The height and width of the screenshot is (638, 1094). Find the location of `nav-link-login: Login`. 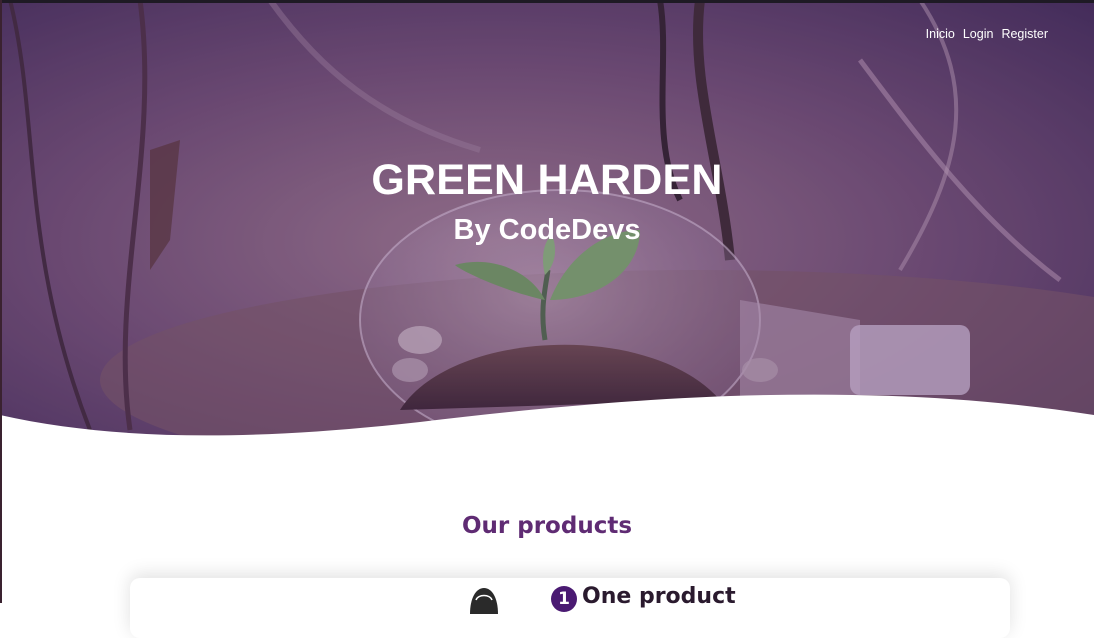

nav-link-login: Login is located at coordinates (978, 34).